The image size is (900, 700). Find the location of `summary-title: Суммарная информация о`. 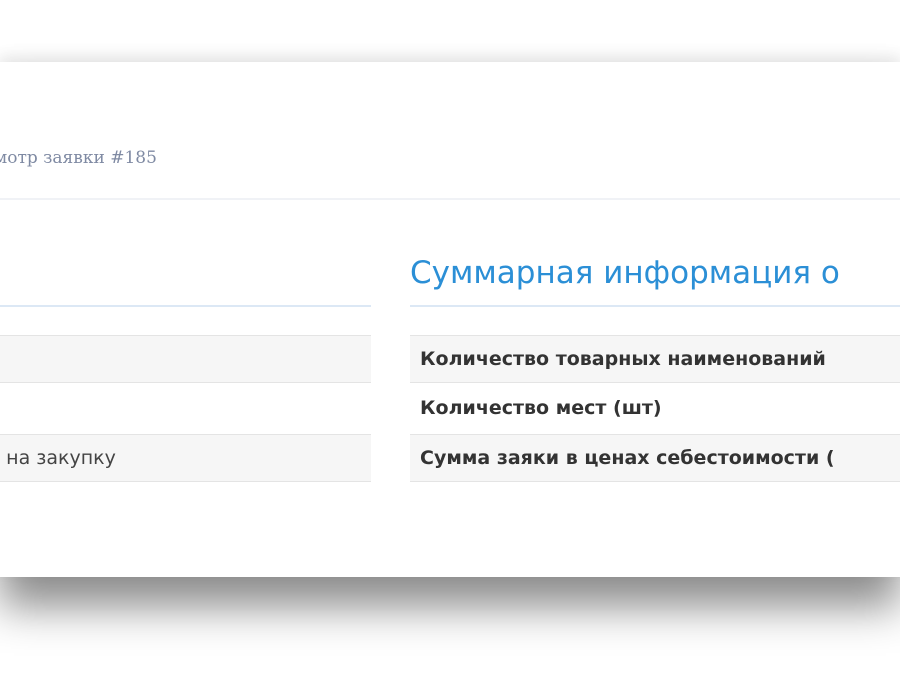

summary-title: Суммарная информация о is located at coordinates (625, 273).